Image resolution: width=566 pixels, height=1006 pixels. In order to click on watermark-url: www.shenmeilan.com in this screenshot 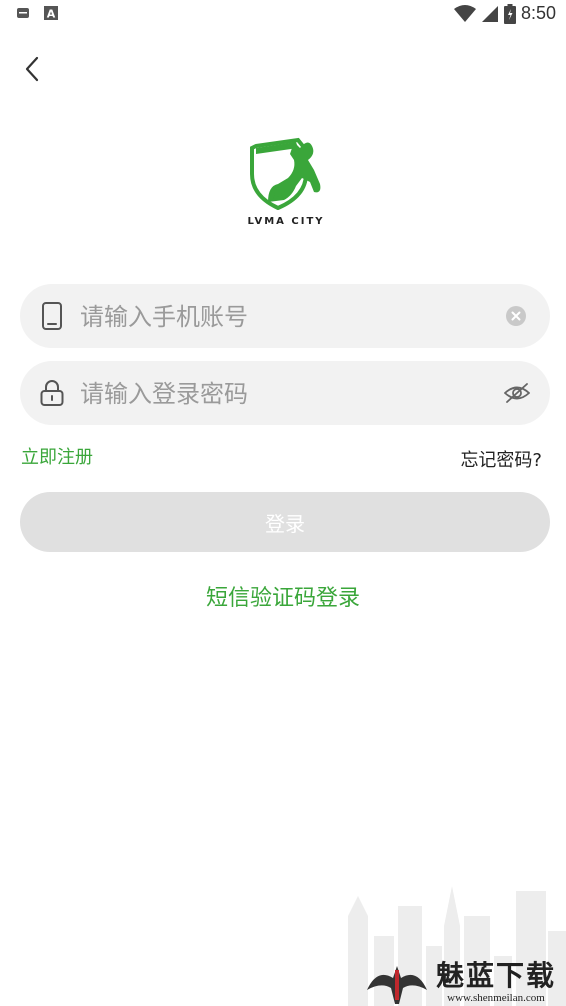, I will do `click(496, 998)`.